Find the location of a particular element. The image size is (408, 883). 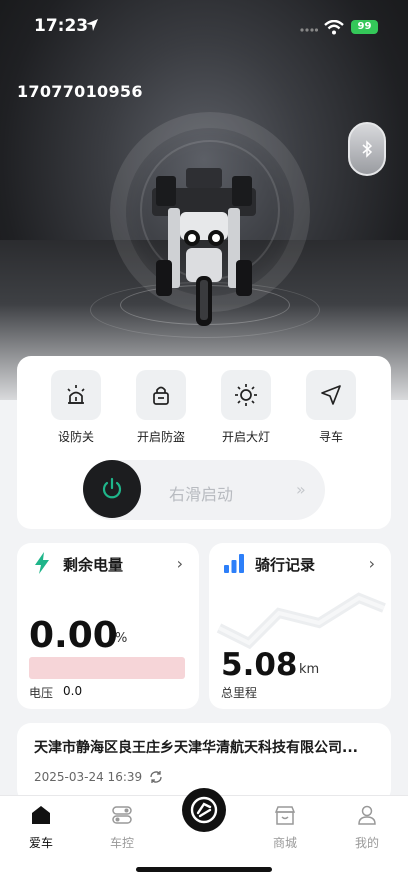

battery-title: 剩余电量 is located at coordinates (93, 565).